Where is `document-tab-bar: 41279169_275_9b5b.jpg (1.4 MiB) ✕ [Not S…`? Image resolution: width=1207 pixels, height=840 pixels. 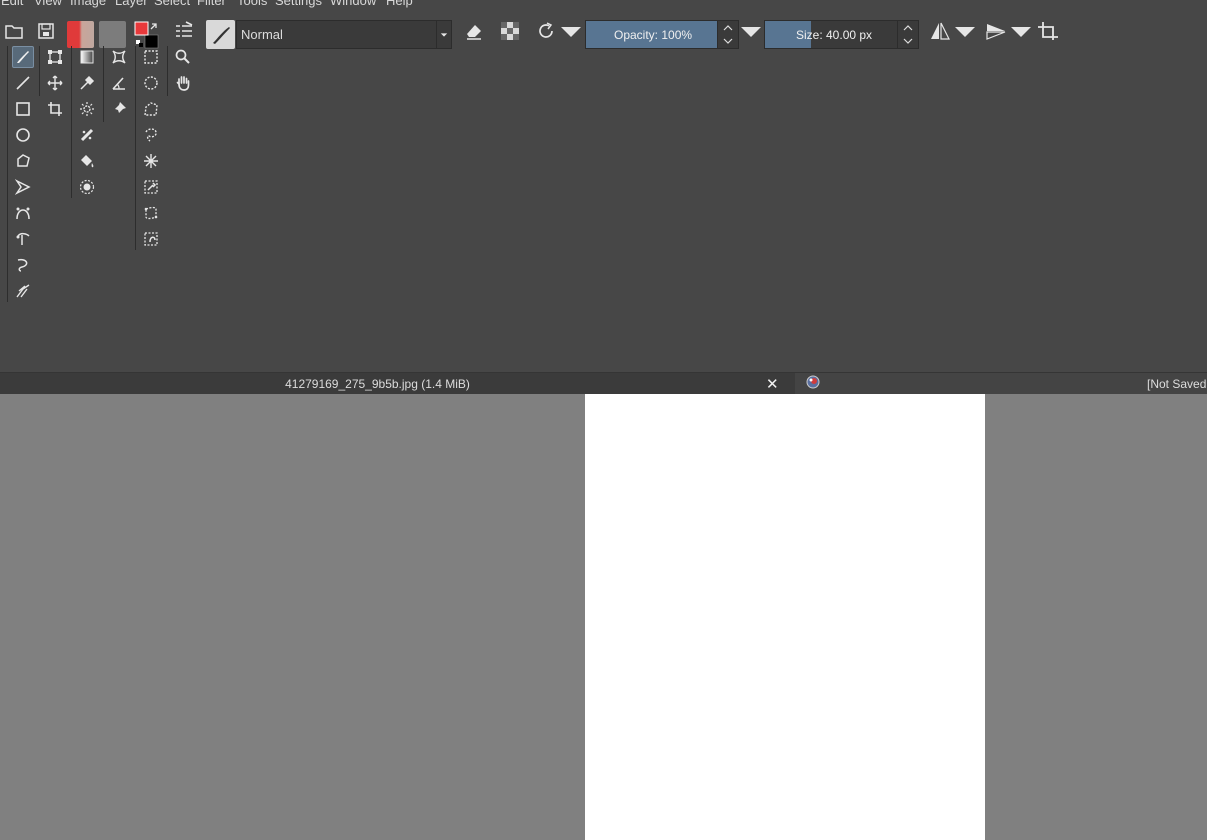 document-tab-bar: 41279169_275_9b5b.jpg (1.4 MiB) ✕ [Not S… is located at coordinates (603, 383).